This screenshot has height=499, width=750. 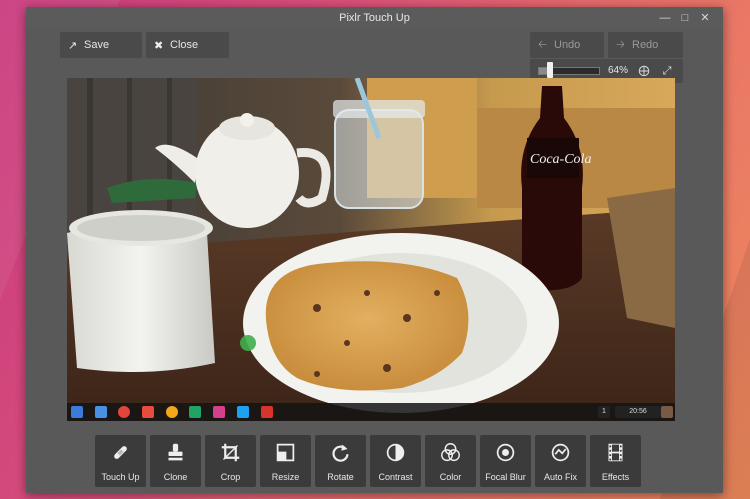 What do you see at coordinates (175, 452) in the screenshot?
I see `stamp-icon` at bounding box center [175, 452].